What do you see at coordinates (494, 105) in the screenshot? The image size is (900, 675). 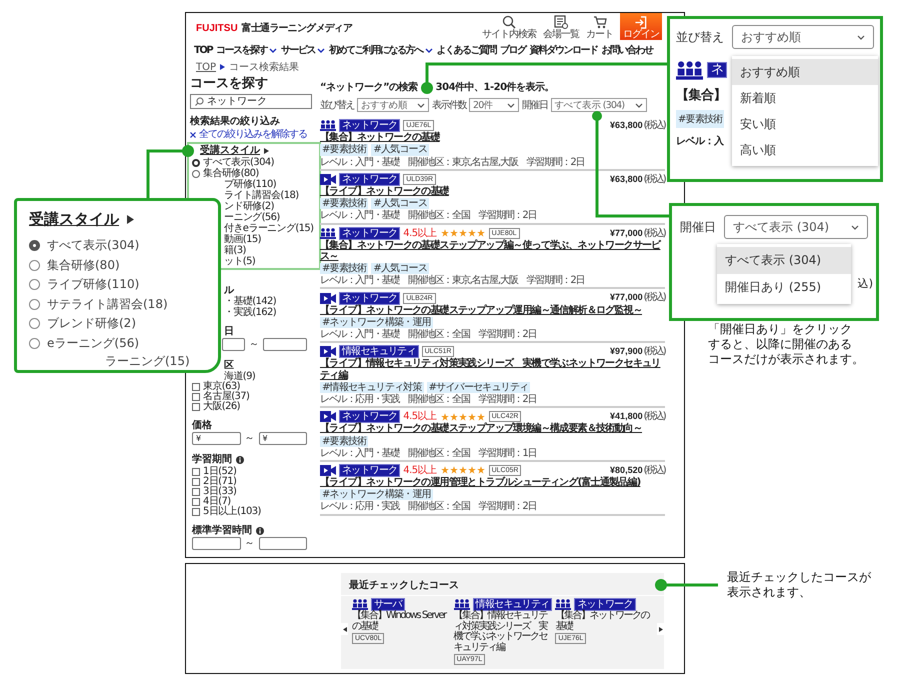 I see `dropdown: 20件` at bounding box center [494, 105].